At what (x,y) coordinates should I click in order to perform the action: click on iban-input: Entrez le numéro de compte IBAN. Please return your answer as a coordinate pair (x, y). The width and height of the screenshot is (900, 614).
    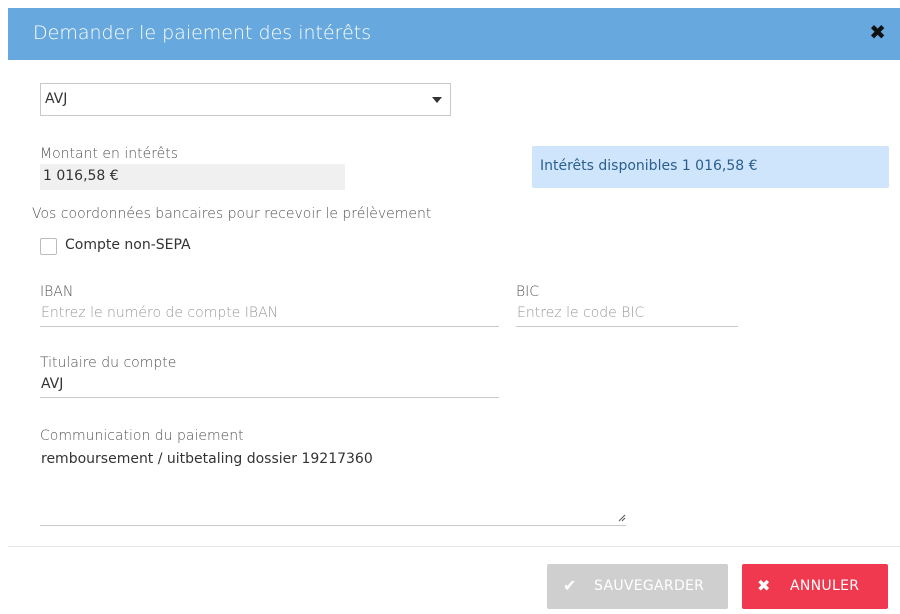
    Looking at the image, I should click on (269, 314).